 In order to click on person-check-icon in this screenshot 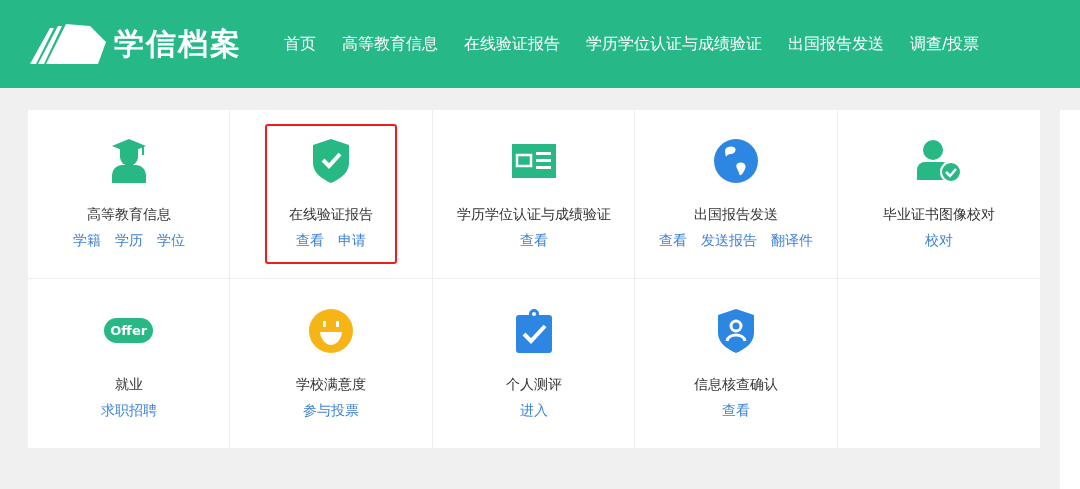, I will do `click(938, 161)`.